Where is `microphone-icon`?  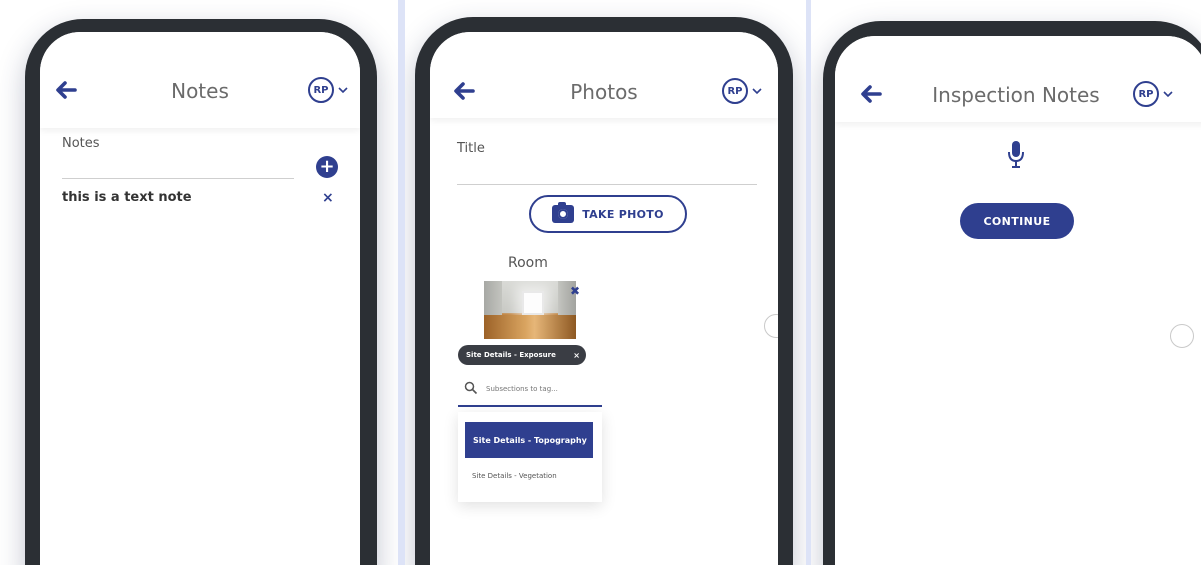 microphone-icon is located at coordinates (1016, 155).